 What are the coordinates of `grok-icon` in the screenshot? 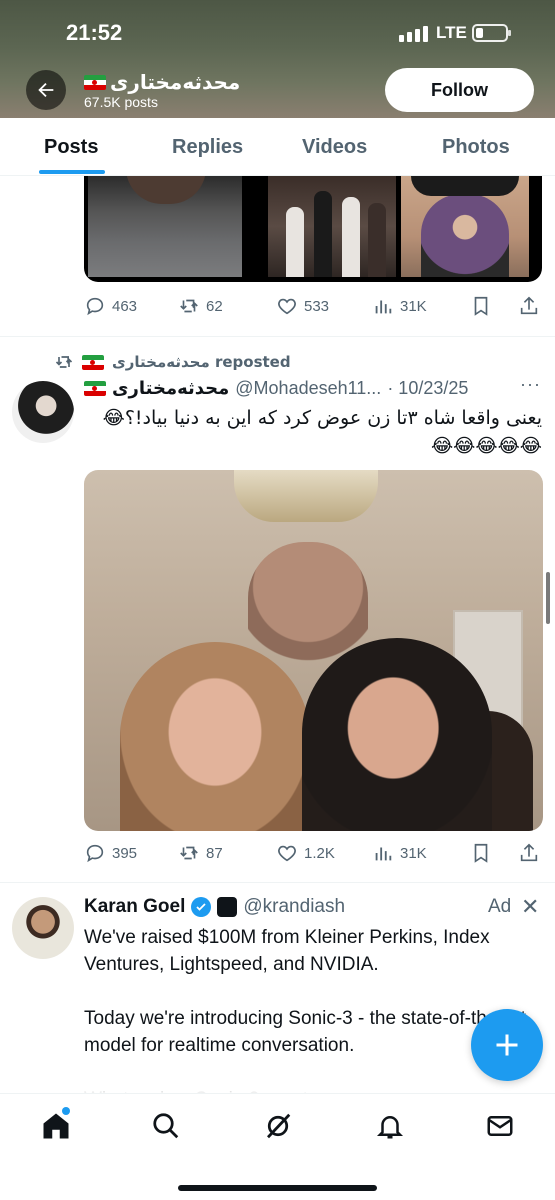 It's located at (279, 1126).